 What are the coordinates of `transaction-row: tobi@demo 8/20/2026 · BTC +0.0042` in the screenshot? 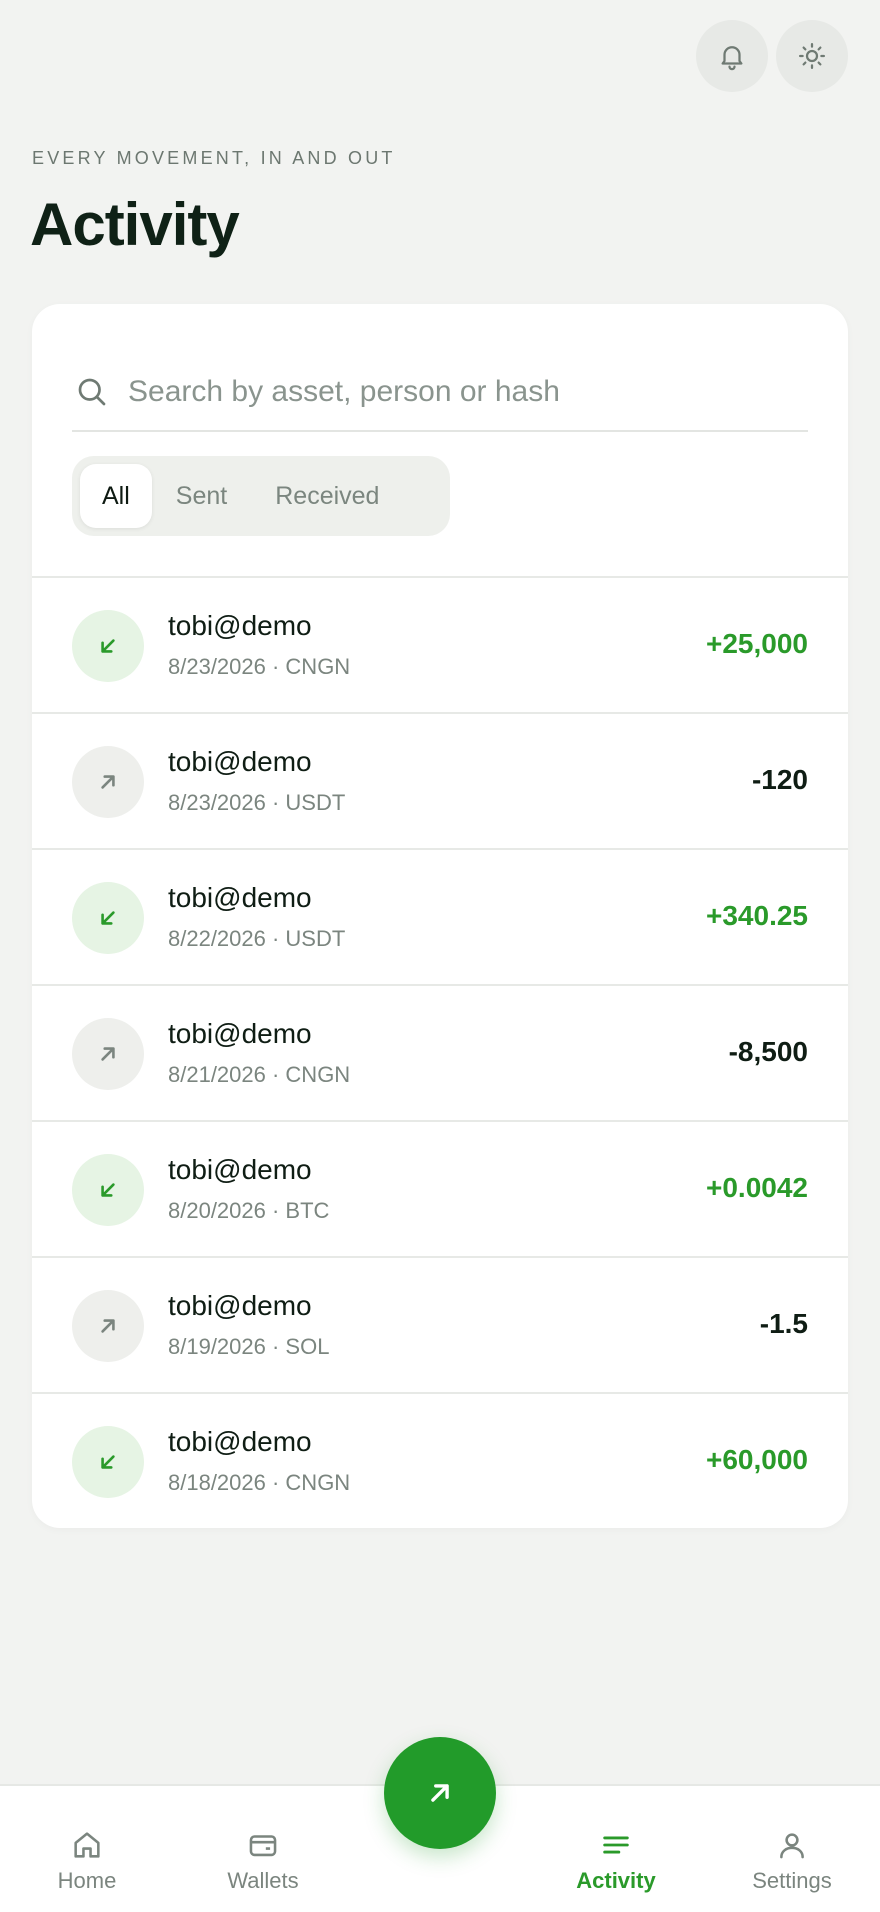 It's located at (440, 1188).